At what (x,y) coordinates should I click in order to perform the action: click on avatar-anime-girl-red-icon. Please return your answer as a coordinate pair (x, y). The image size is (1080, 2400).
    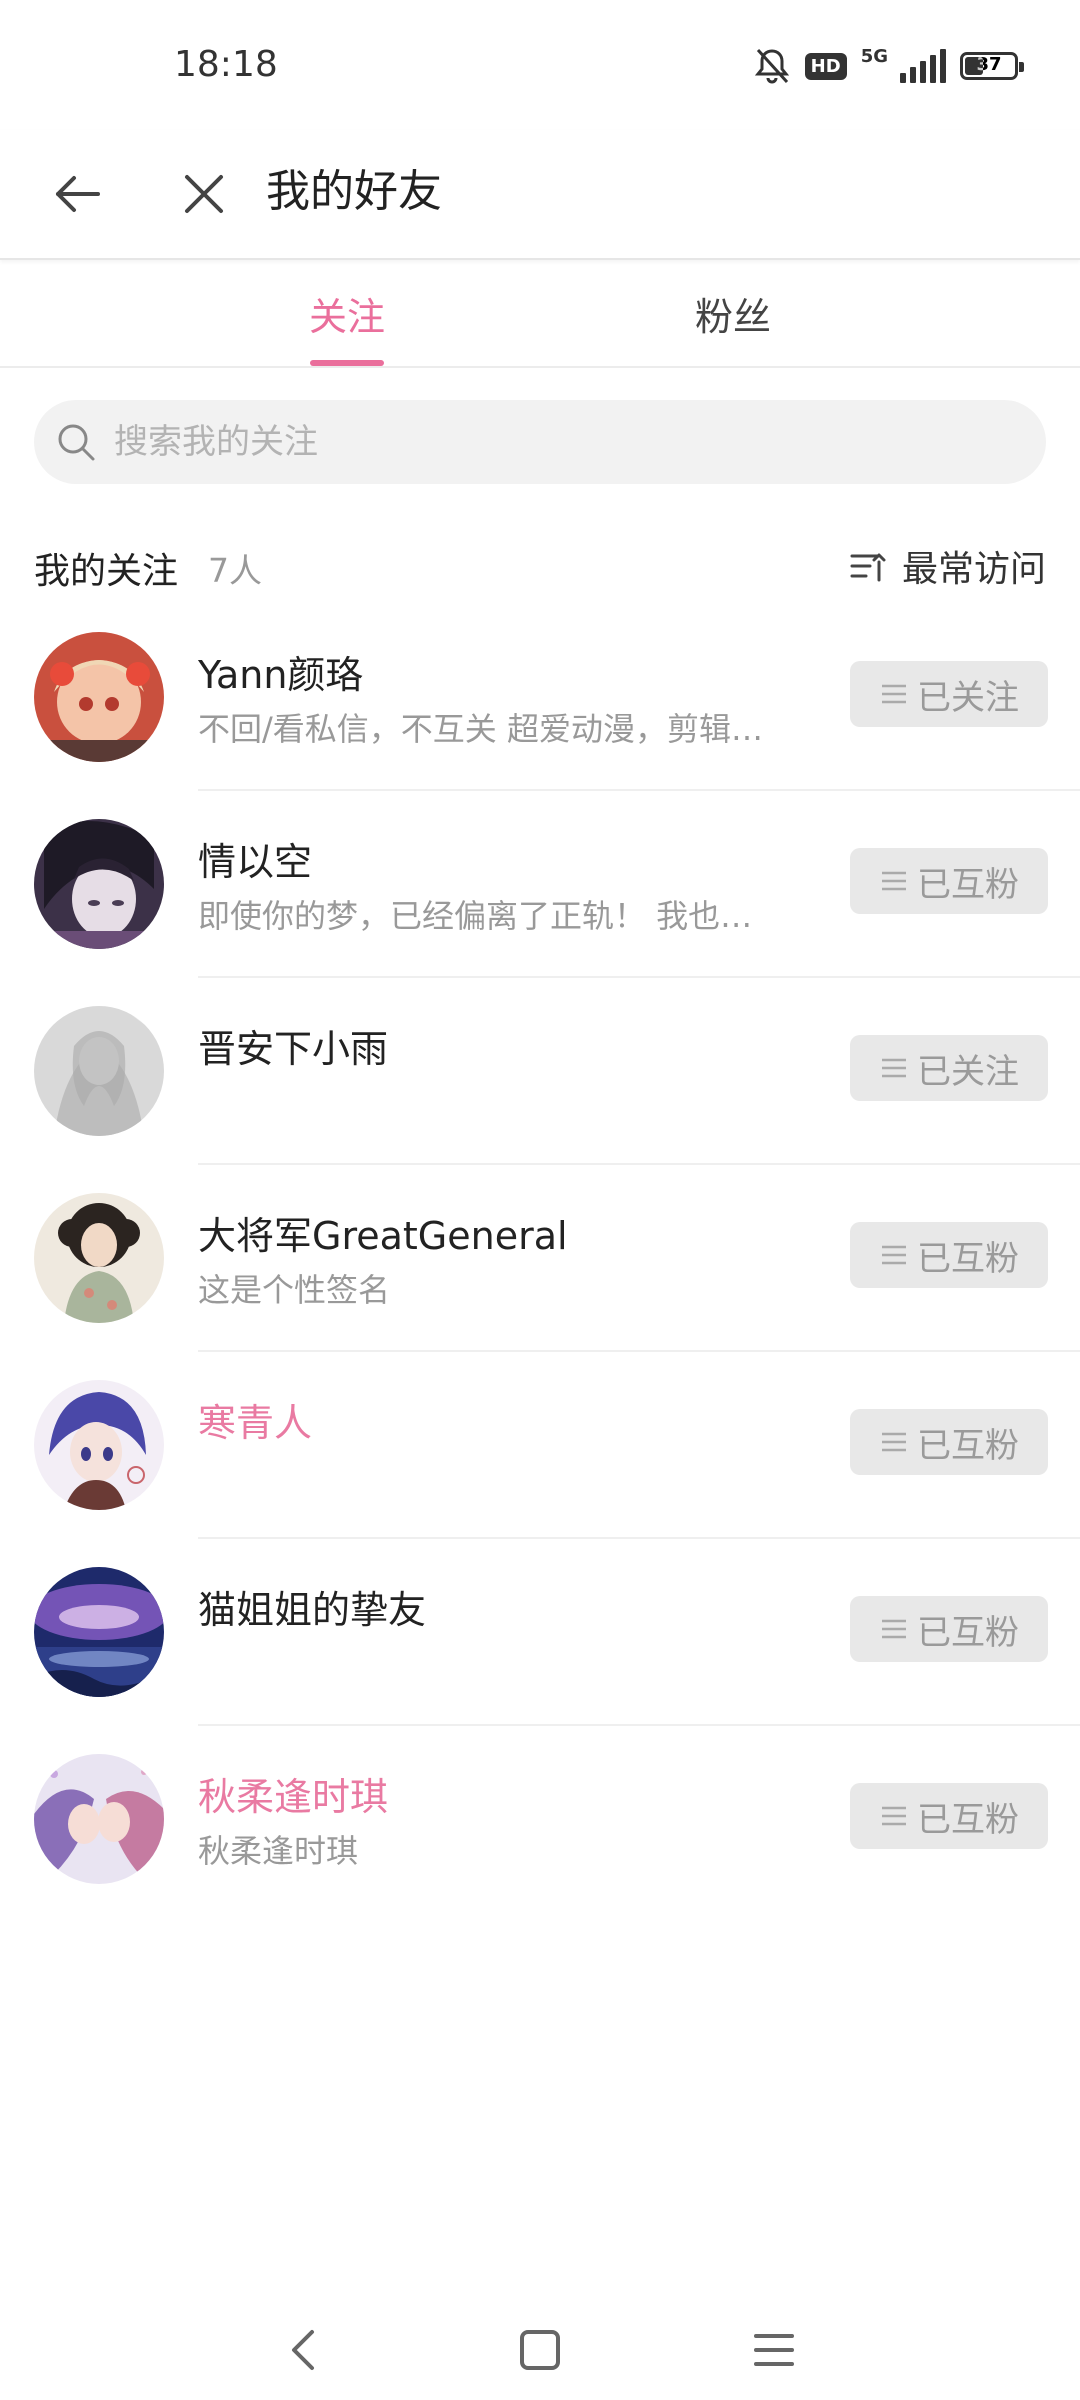
    Looking at the image, I should click on (99, 697).